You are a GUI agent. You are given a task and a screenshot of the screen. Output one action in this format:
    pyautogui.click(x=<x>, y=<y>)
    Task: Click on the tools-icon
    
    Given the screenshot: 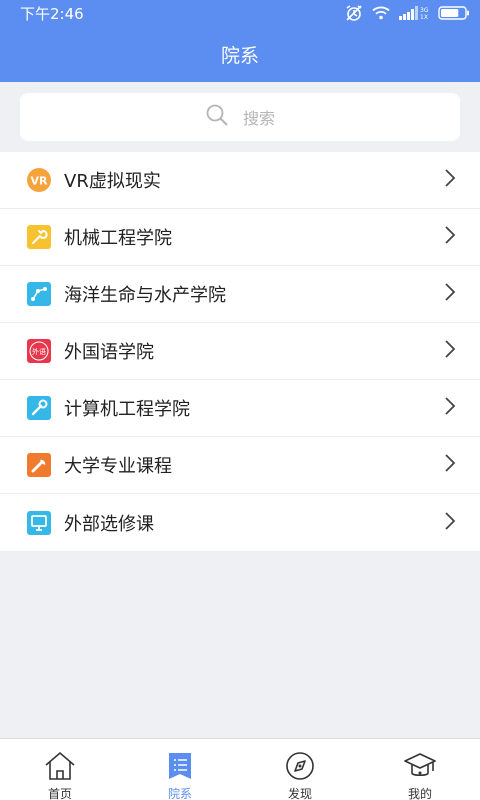 What is the action you would take?
    pyautogui.click(x=39, y=408)
    